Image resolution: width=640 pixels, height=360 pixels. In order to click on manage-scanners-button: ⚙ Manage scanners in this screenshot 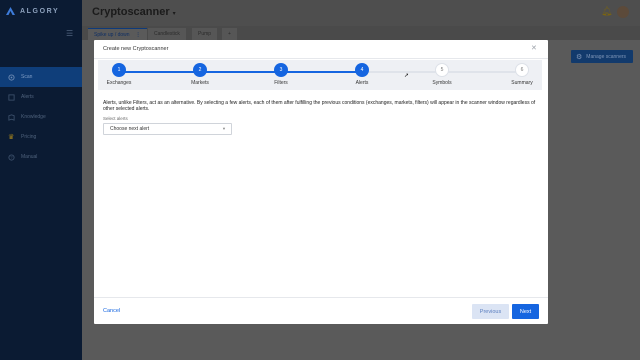, I will do `click(602, 56)`.